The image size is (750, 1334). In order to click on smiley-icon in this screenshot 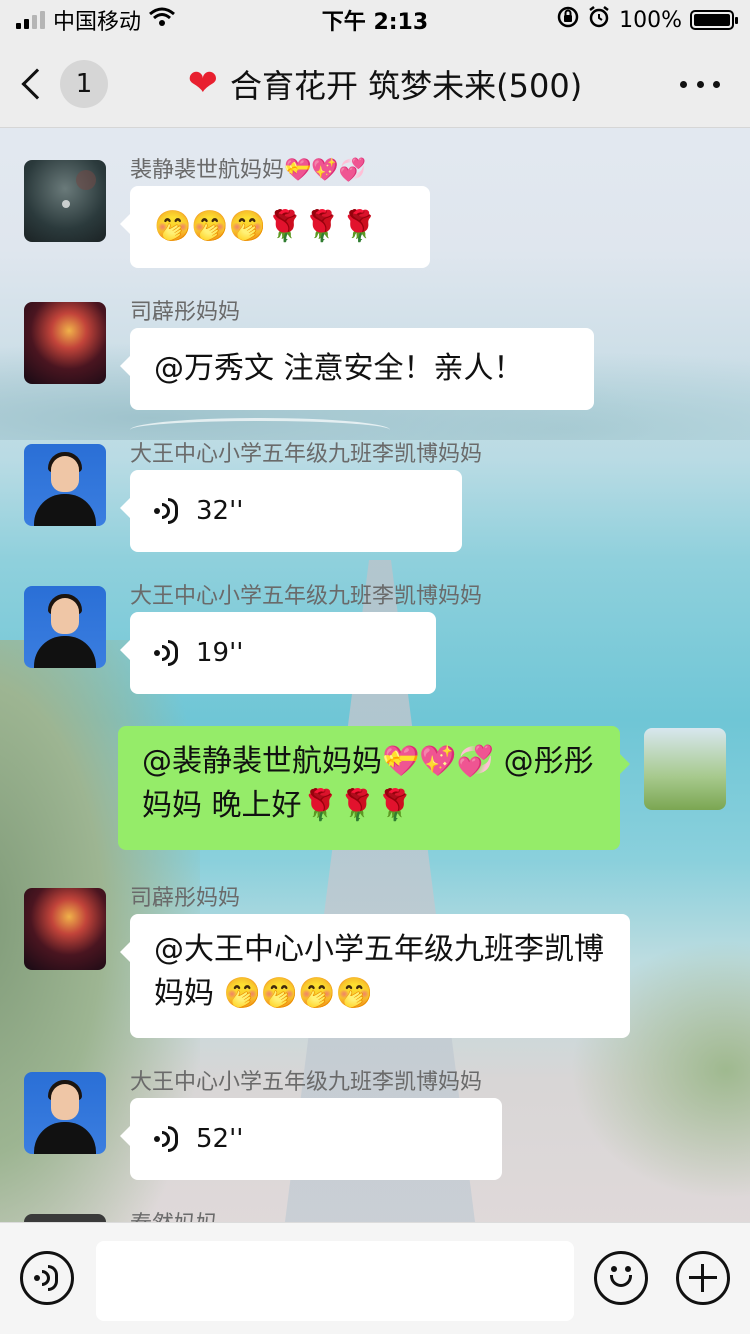, I will do `click(621, 1278)`.